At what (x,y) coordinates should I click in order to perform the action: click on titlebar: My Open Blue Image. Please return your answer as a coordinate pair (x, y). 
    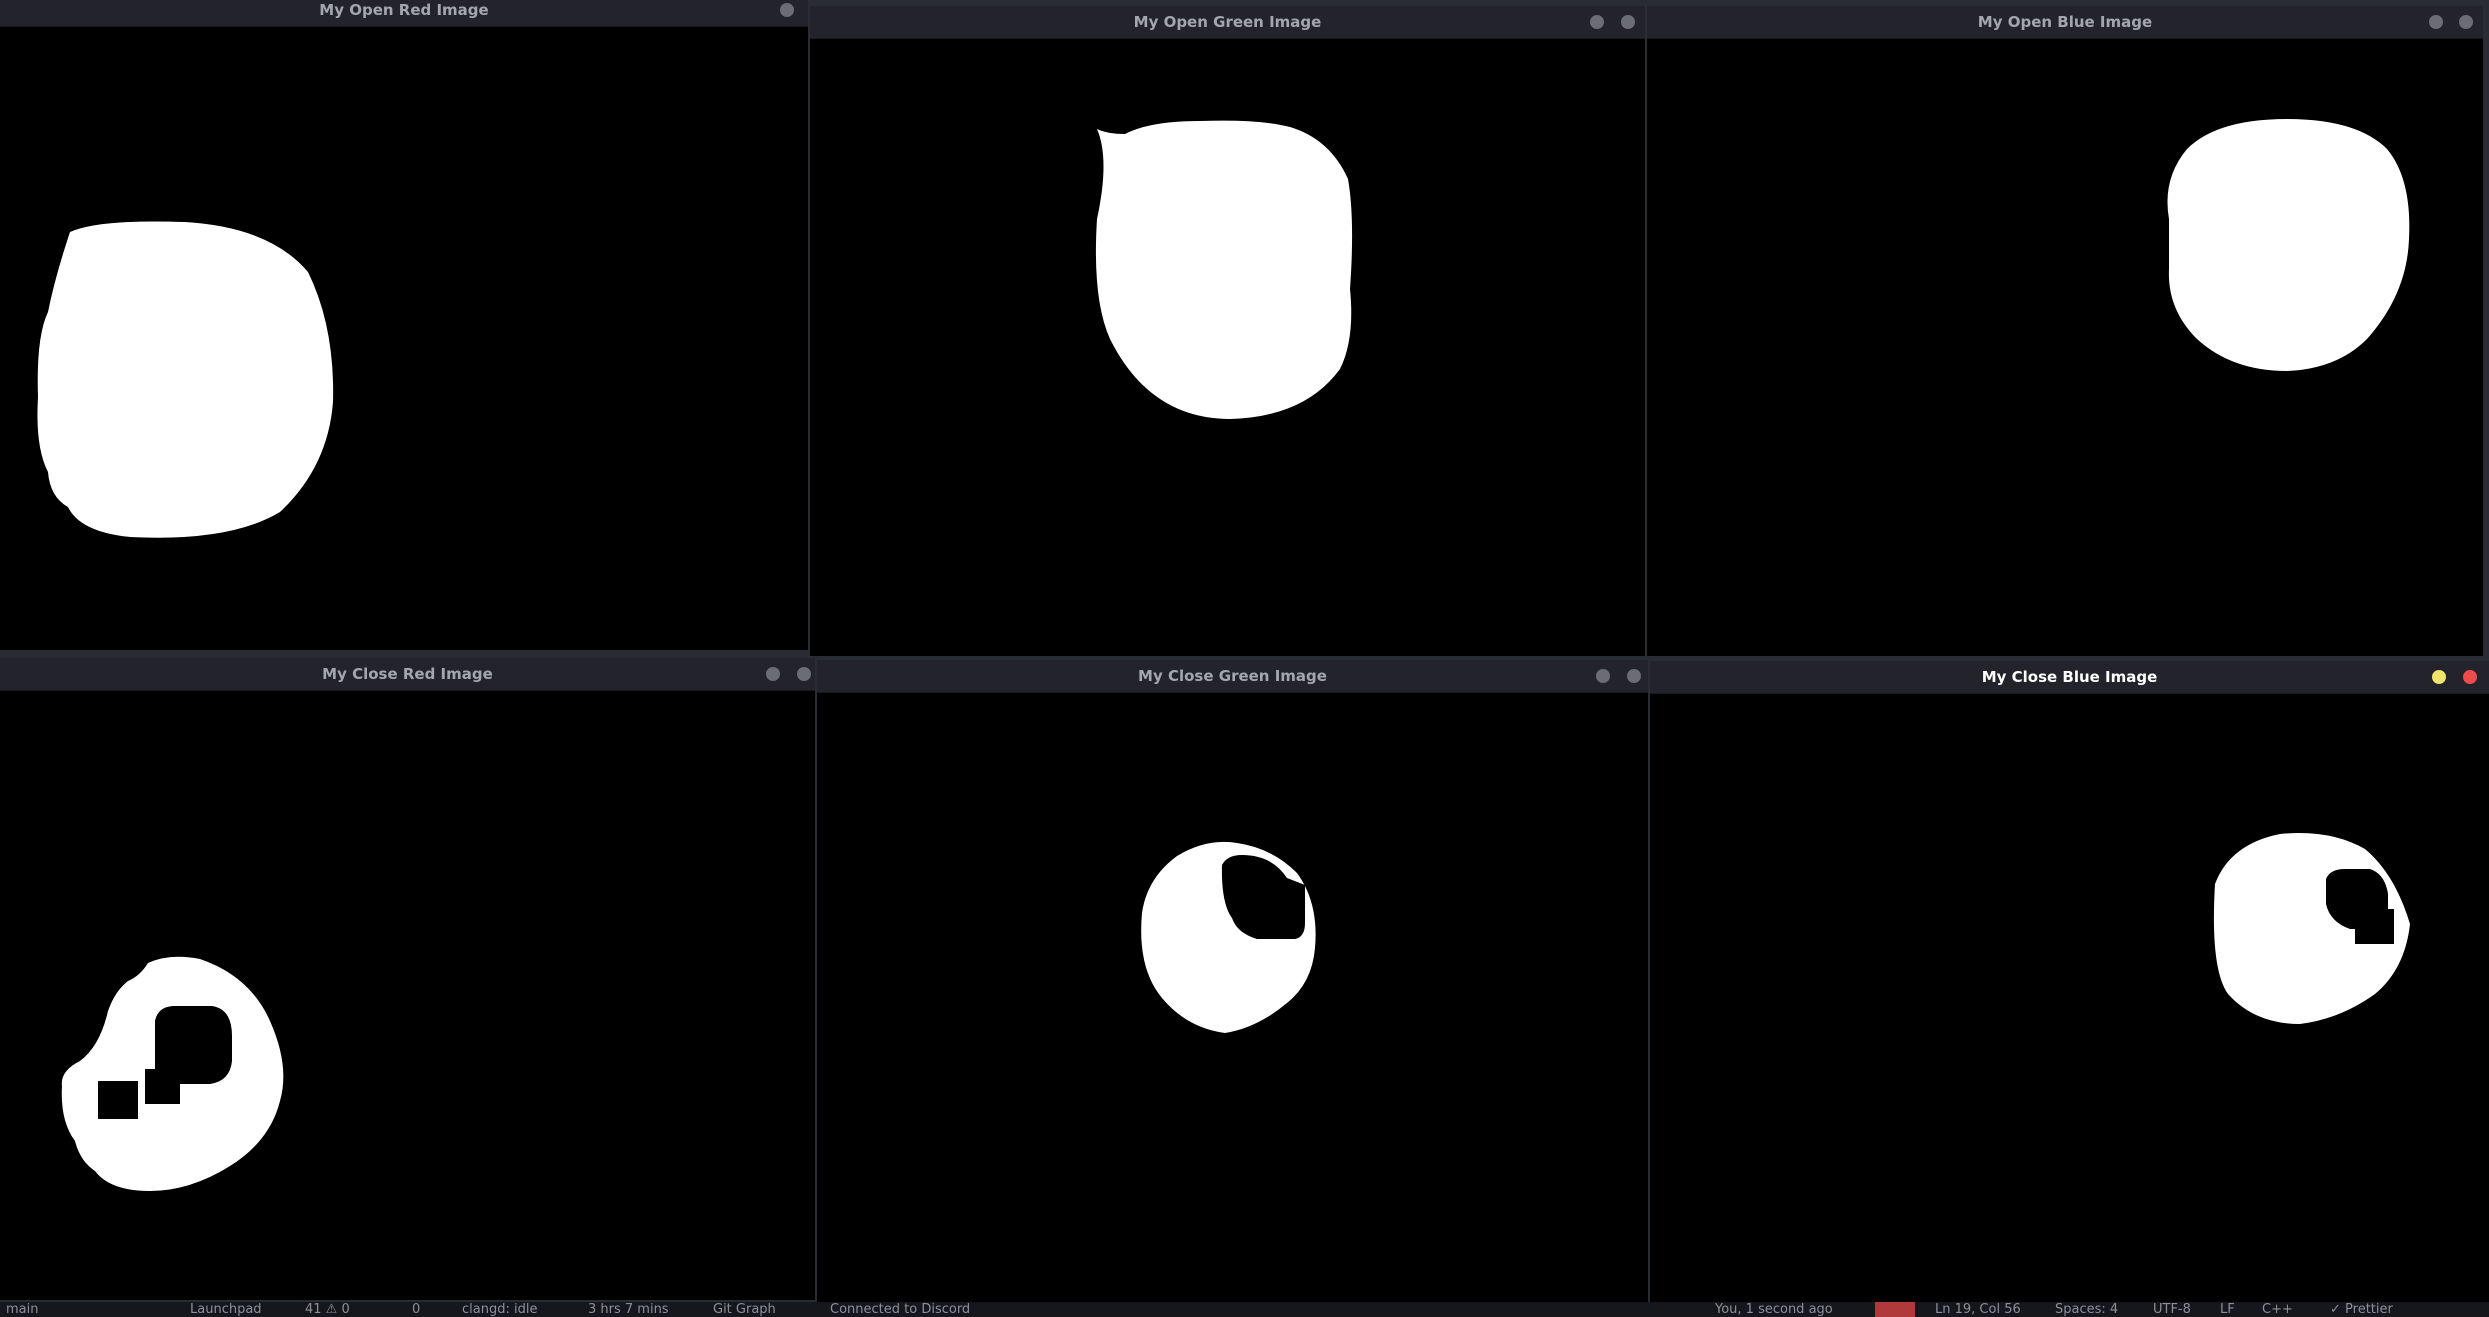
    Looking at the image, I should click on (2065, 22).